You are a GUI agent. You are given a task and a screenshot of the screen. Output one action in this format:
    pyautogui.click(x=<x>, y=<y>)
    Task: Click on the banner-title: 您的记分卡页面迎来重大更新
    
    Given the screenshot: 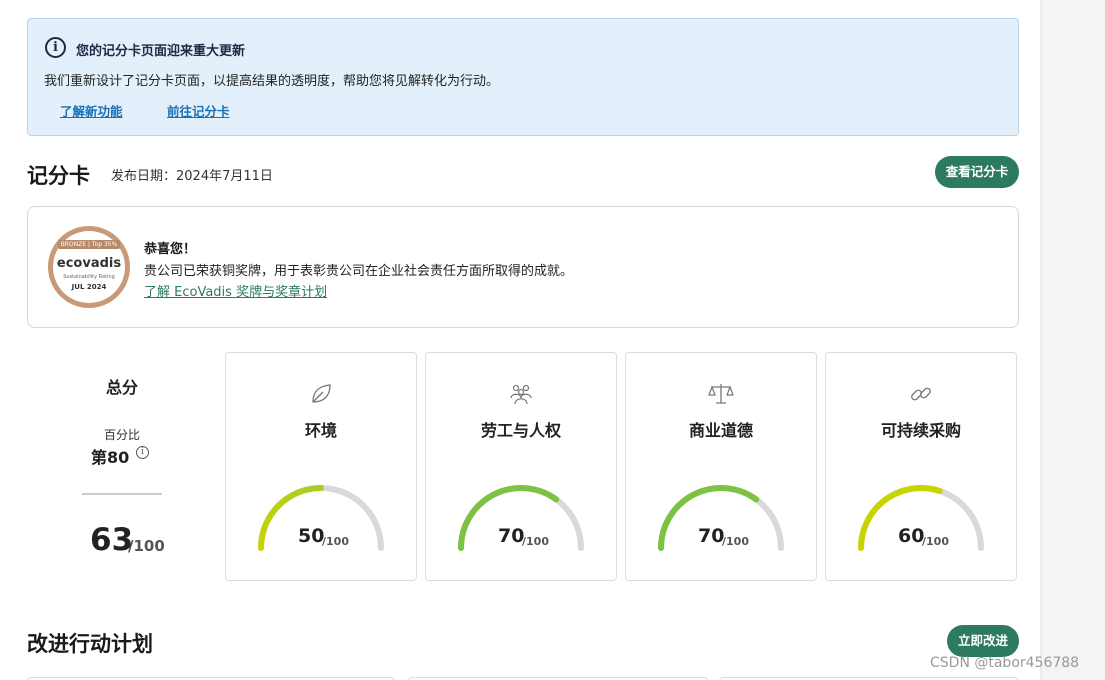 What is the action you would take?
    pyautogui.click(x=161, y=51)
    